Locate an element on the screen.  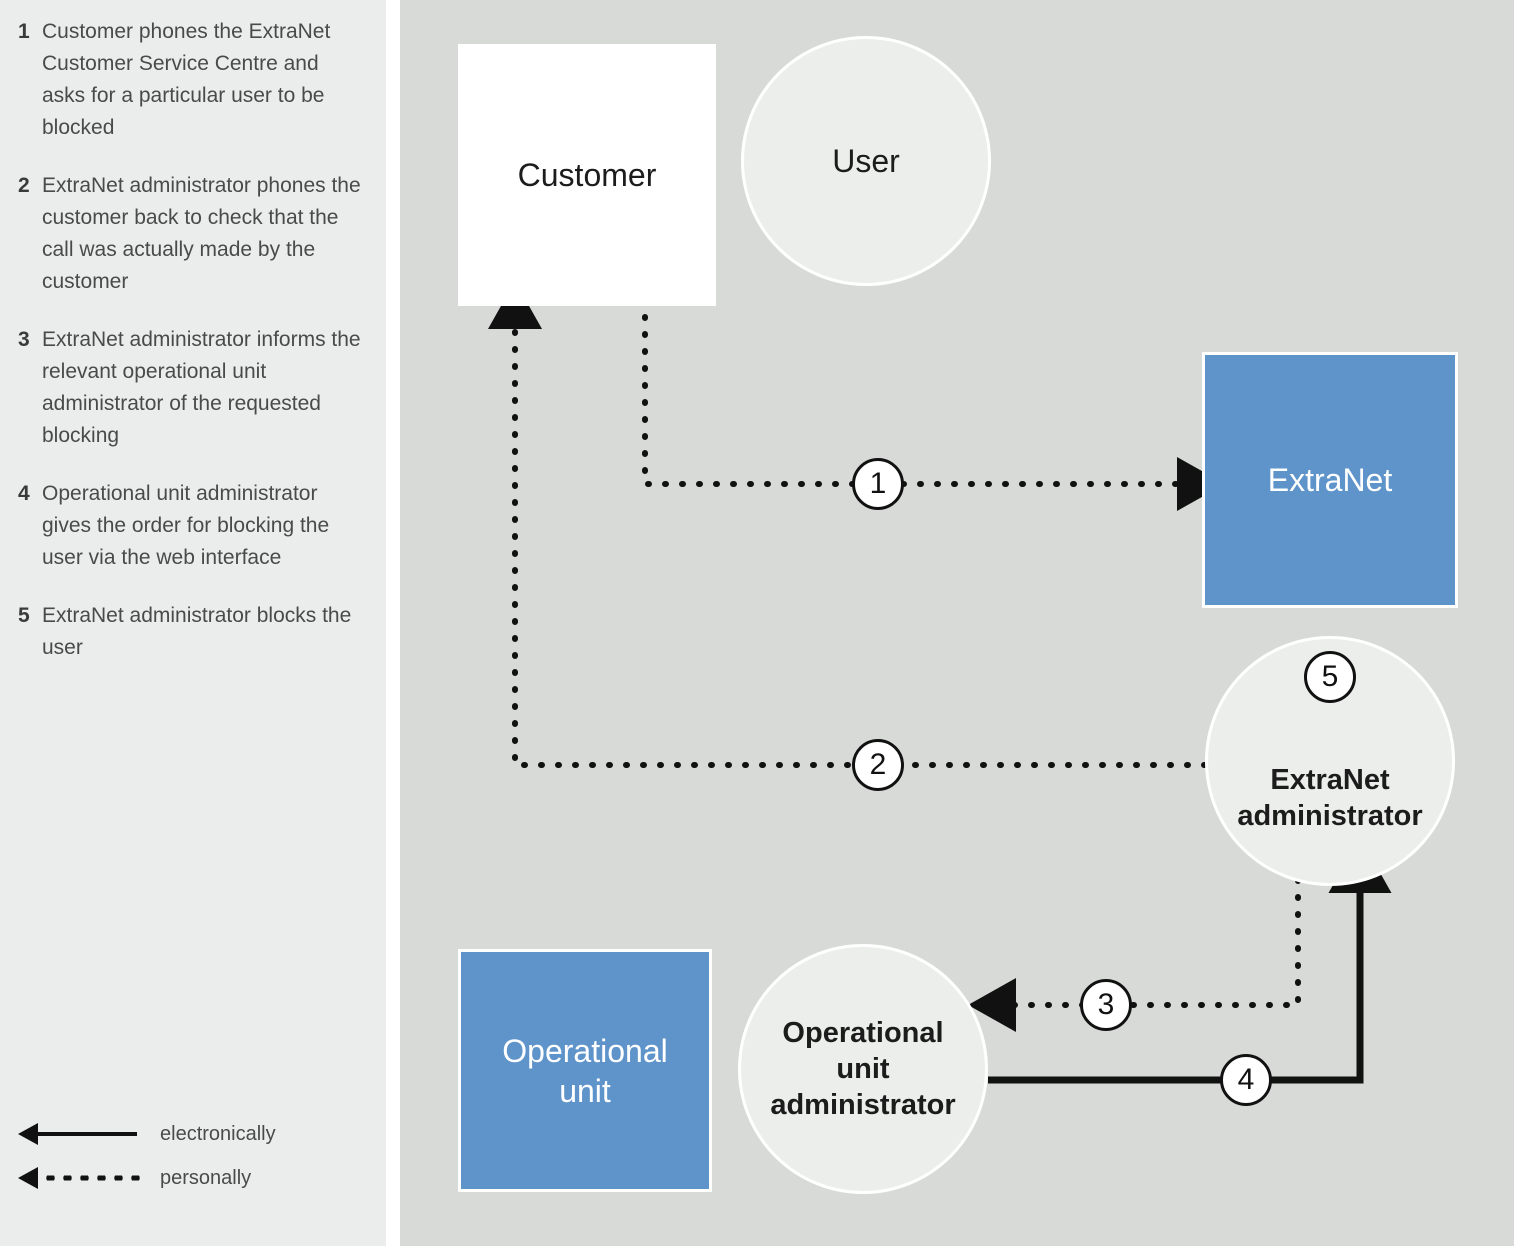
step-item: 5 ExtraNet administrator blocks the user is located at coordinates (192, 632).